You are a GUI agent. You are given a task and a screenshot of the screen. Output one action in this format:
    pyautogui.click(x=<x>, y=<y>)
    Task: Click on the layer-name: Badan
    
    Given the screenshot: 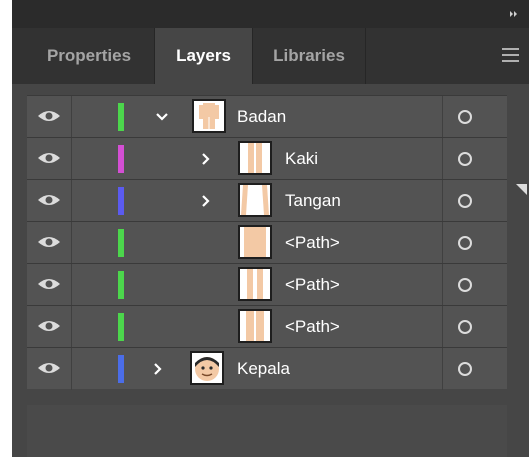 What is the action you would take?
    pyautogui.click(x=261, y=117)
    